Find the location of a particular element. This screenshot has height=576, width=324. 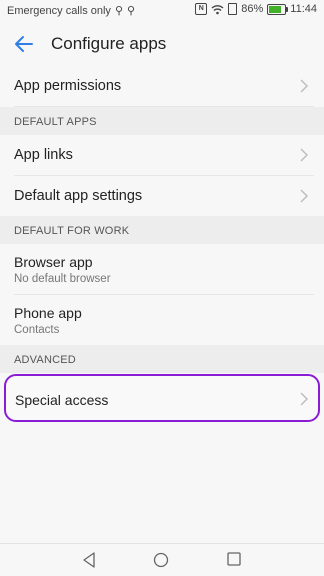

item-subtitle: No default browser is located at coordinates (62, 279).